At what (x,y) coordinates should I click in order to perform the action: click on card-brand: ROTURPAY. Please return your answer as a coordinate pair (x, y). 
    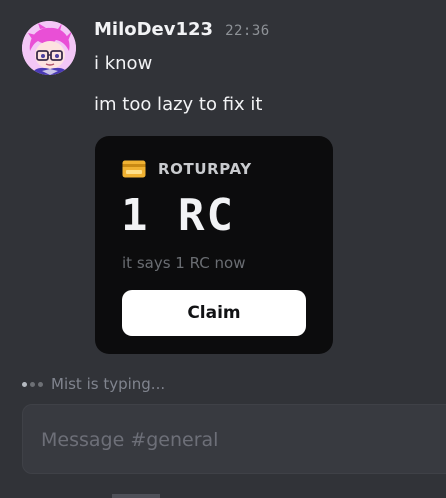
    Looking at the image, I should click on (205, 169).